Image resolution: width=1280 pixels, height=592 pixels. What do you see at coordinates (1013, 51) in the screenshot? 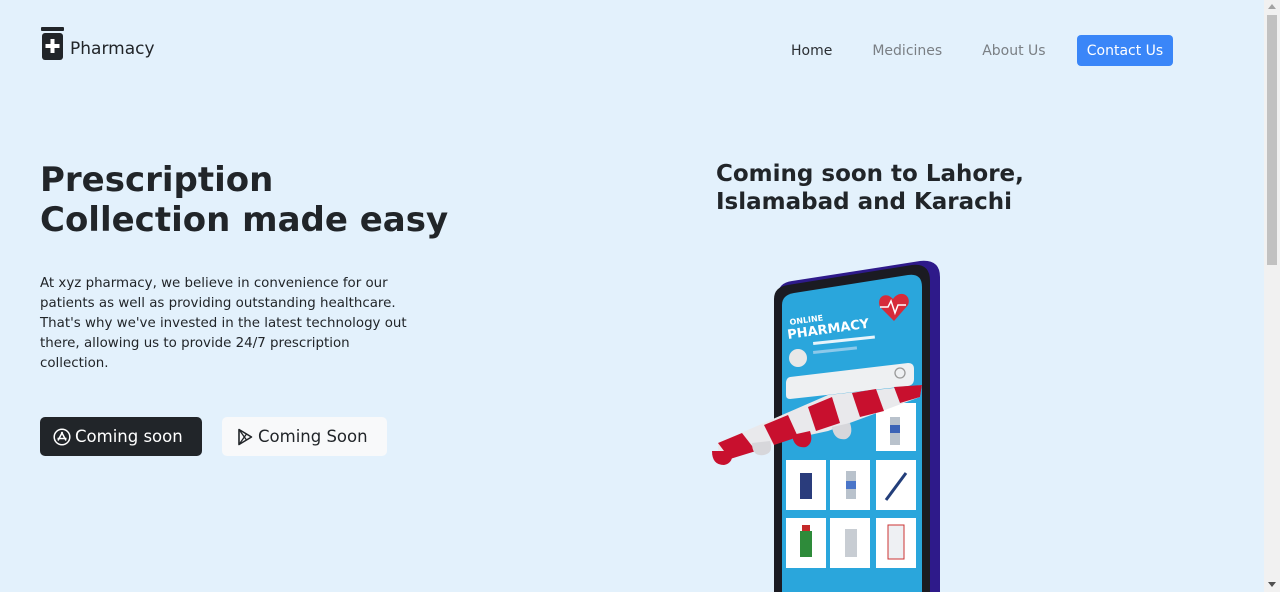
I see `nav-about-us: About Us` at bounding box center [1013, 51].